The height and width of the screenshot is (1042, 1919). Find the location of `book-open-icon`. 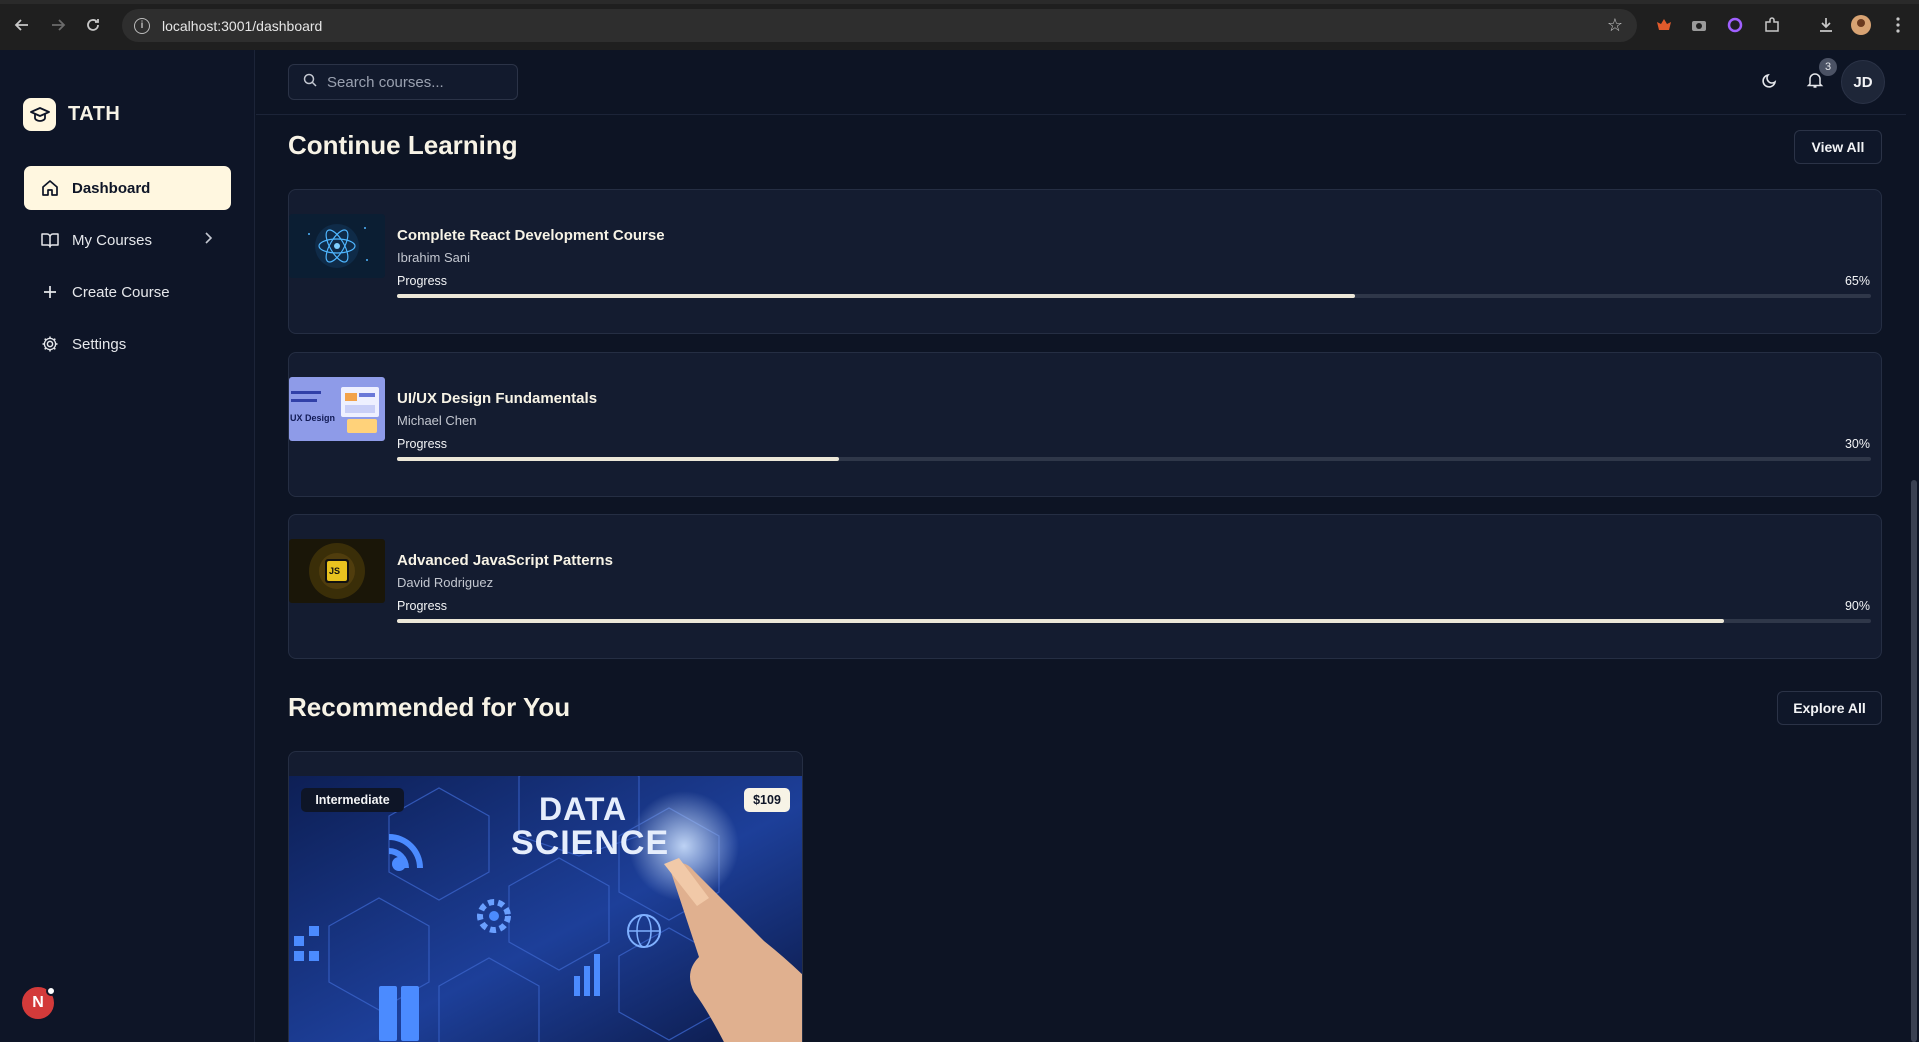

book-open-icon is located at coordinates (50, 240).